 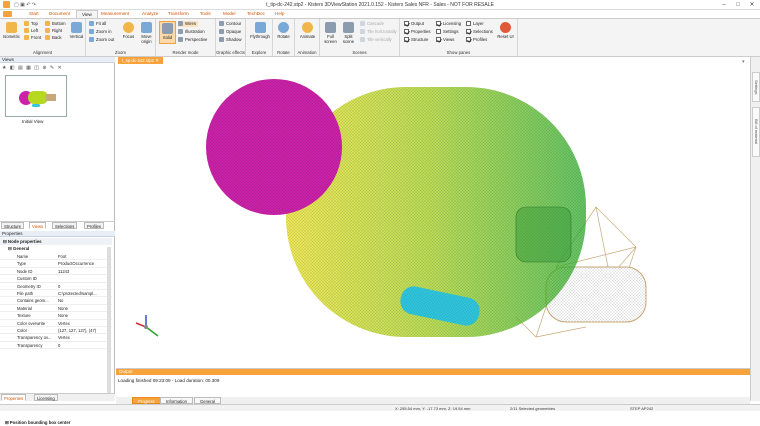 What do you see at coordinates (447, 32) in the screenshot?
I see `settings-checkbox: Settings` at bounding box center [447, 32].